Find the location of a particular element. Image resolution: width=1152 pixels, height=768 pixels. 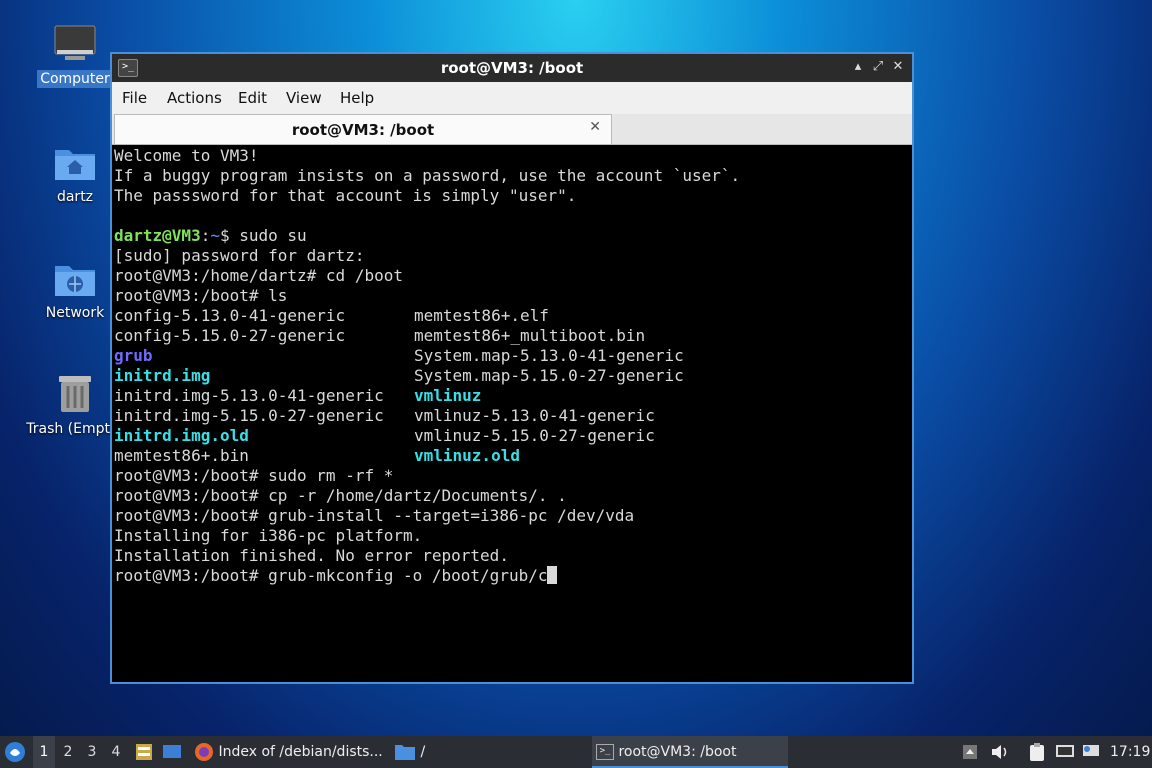

prompt-end: $ is located at coordinates (229, 235).